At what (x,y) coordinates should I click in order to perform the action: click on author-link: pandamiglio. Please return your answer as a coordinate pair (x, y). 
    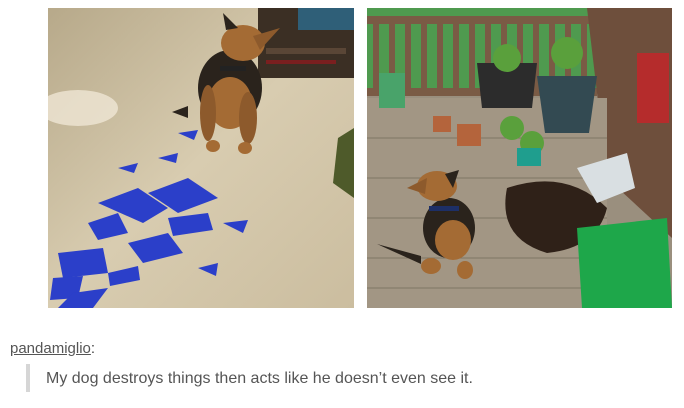
    Looking at the image, I should click on (50, 348).